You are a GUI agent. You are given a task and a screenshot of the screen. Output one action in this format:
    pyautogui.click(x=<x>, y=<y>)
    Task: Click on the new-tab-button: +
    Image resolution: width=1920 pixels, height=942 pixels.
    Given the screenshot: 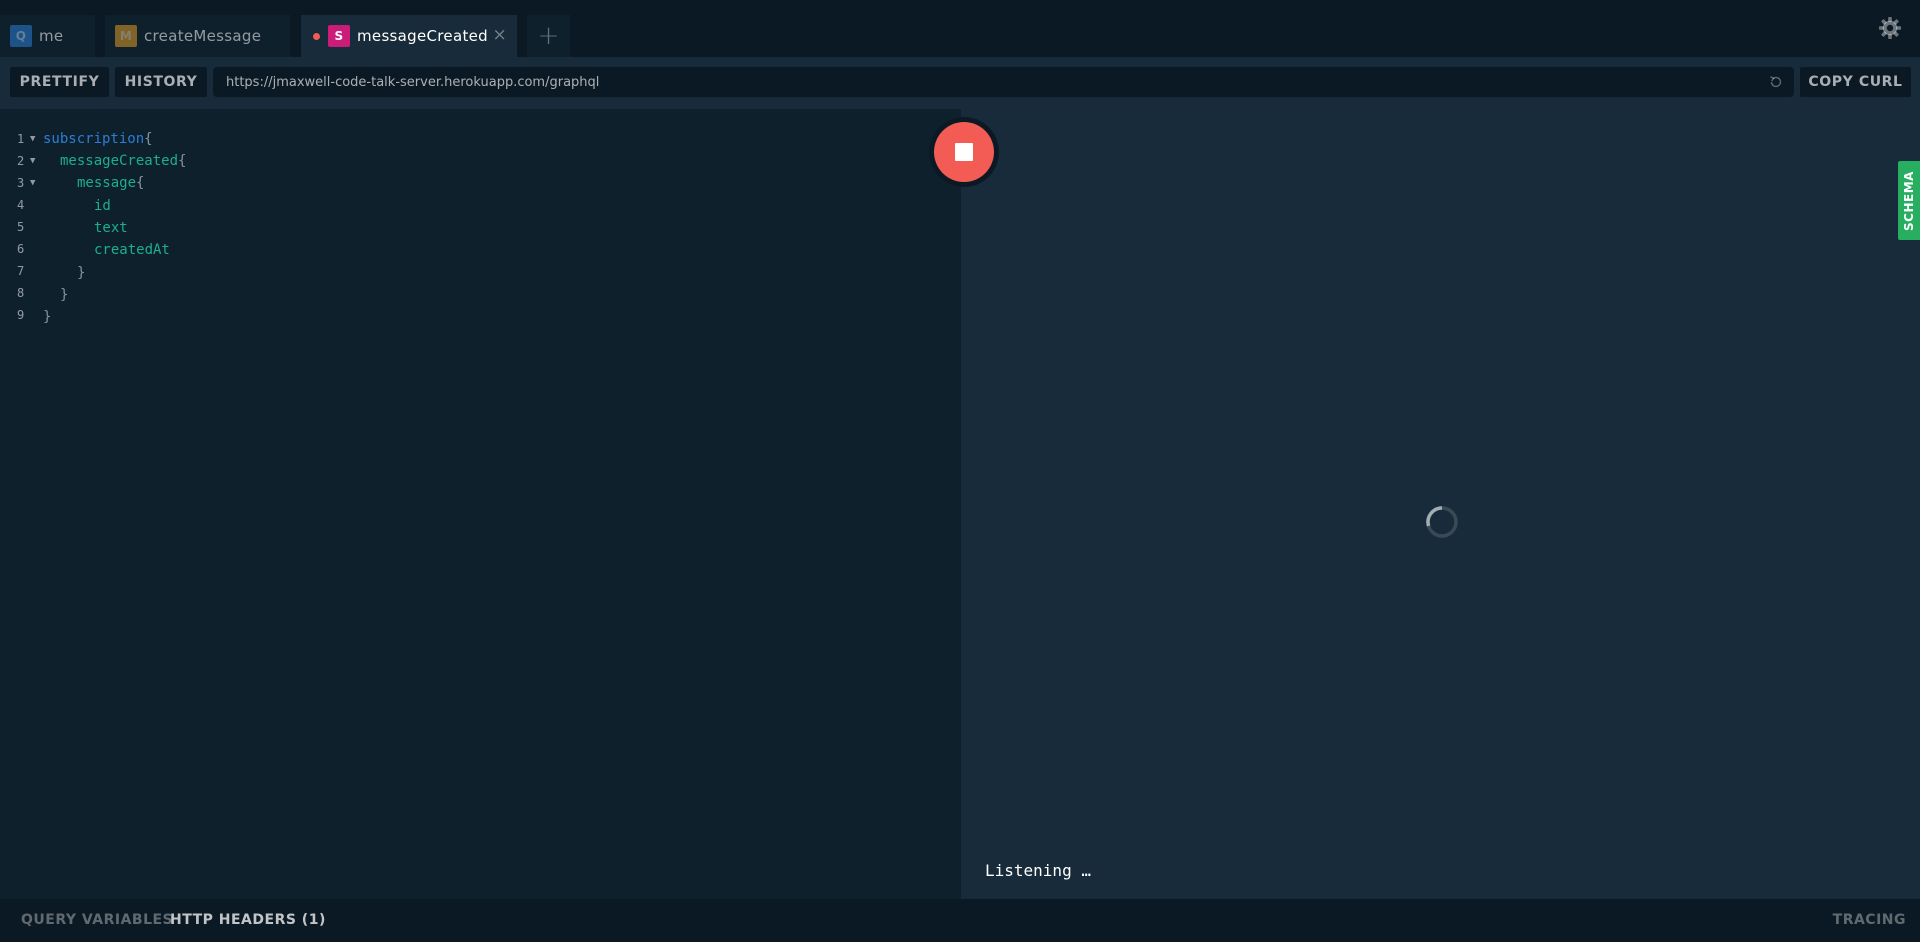 What is the action you would take?
    pyautogui.click(x=548, y=36)
    